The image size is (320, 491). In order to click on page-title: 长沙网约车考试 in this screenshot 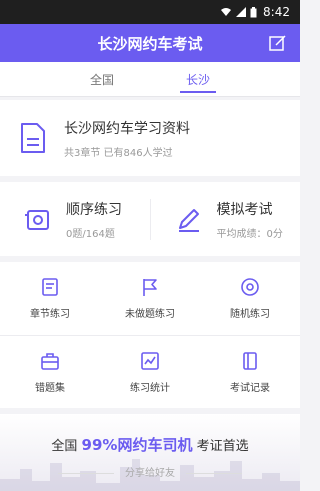, I will do `click(150, 43)`.